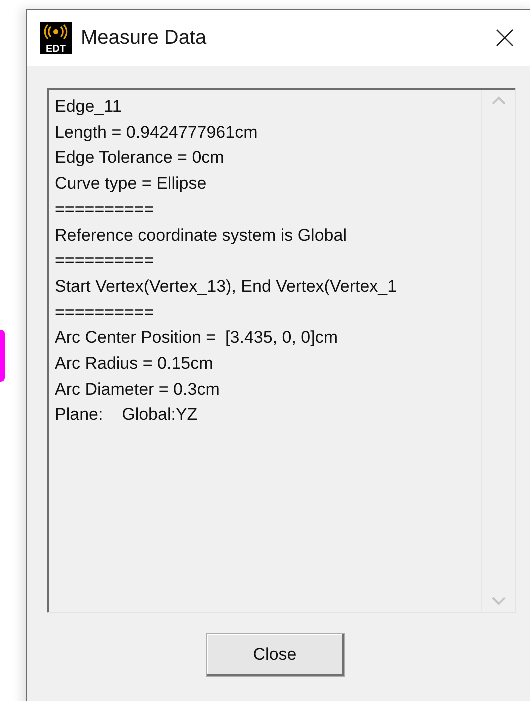  What do you see at coordinates (201, 235) in the screenshot?
I see `text-line: Reference coordinate system is Global` at bounding box center [201, 235].